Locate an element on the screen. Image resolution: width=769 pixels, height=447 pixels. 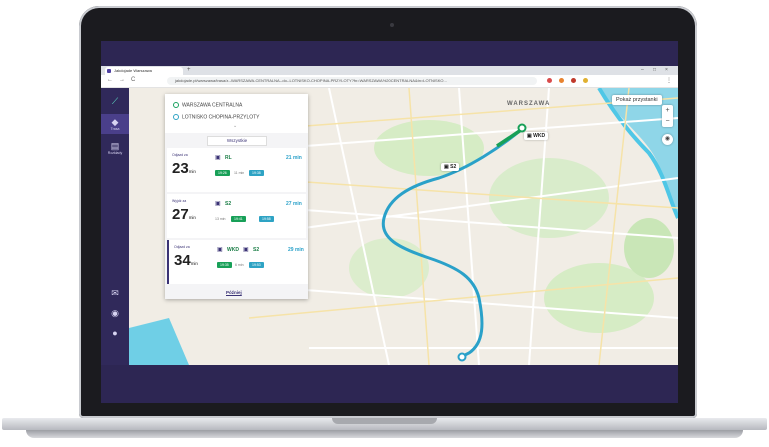
stop-label-wkd: ▣ WKD is located at coordinates (536, 136).